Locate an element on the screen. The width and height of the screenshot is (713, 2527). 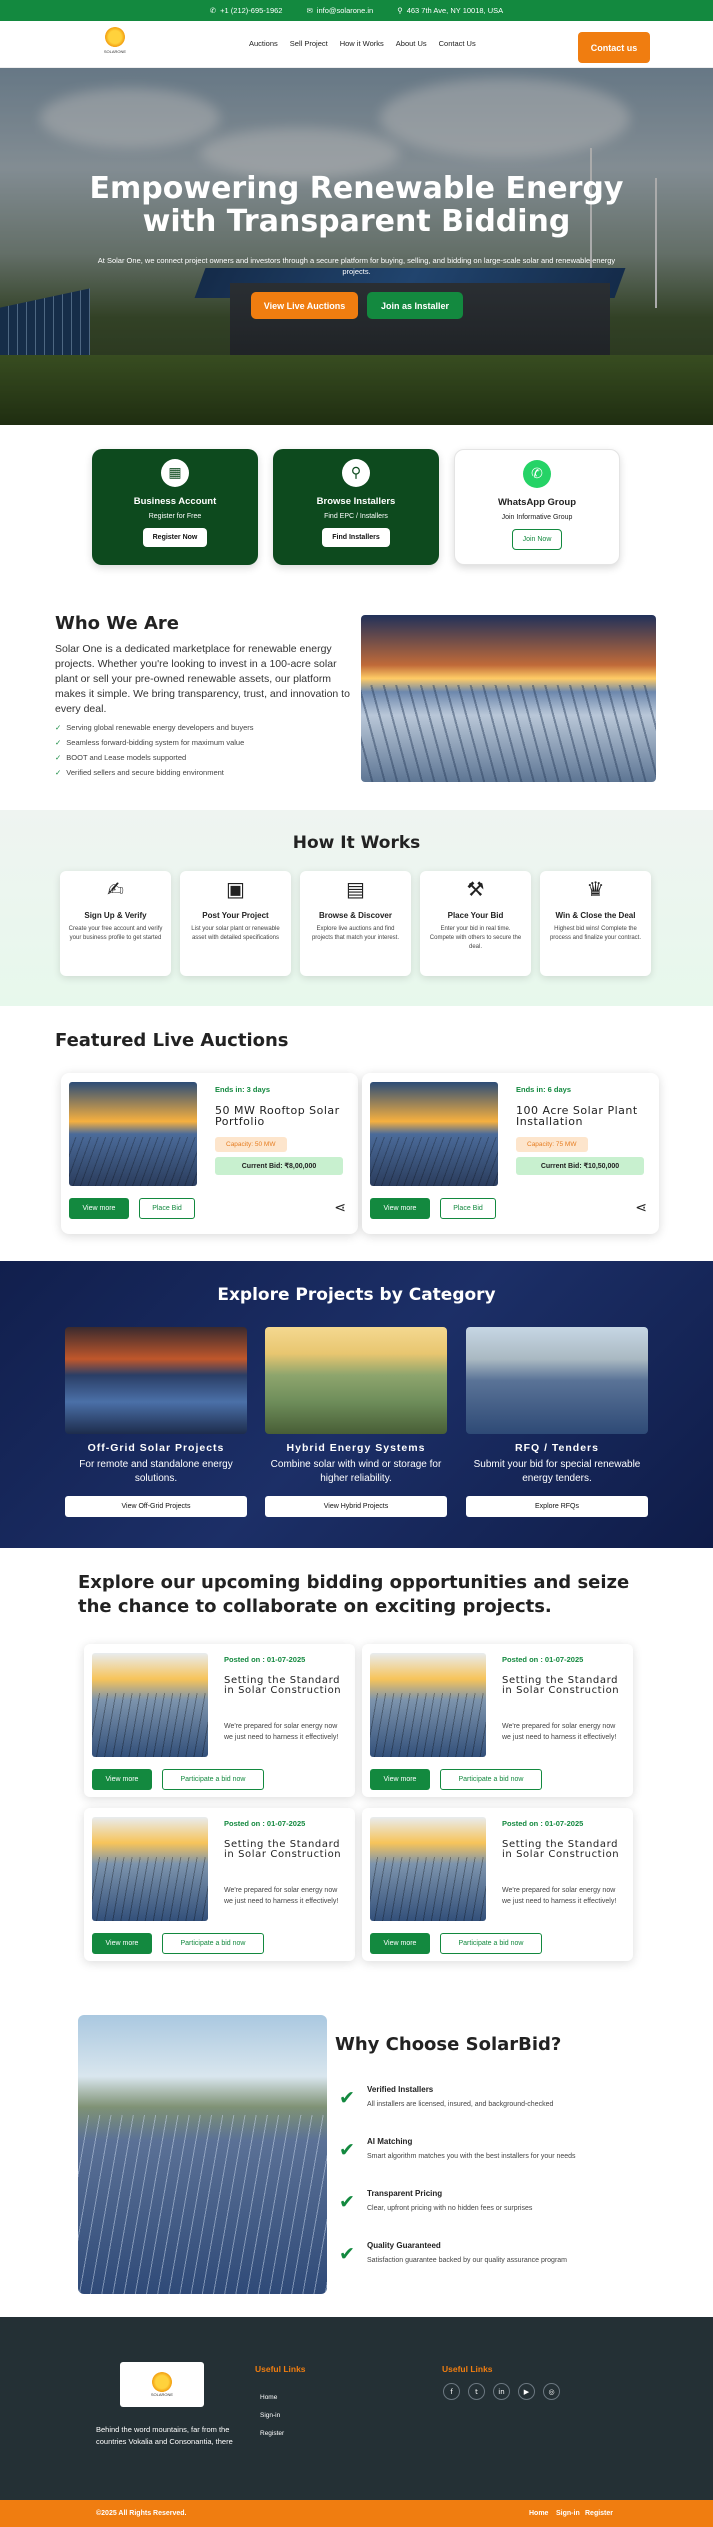
footer-link-sign-in: Sign-in is located at coordinates (270, 2415).